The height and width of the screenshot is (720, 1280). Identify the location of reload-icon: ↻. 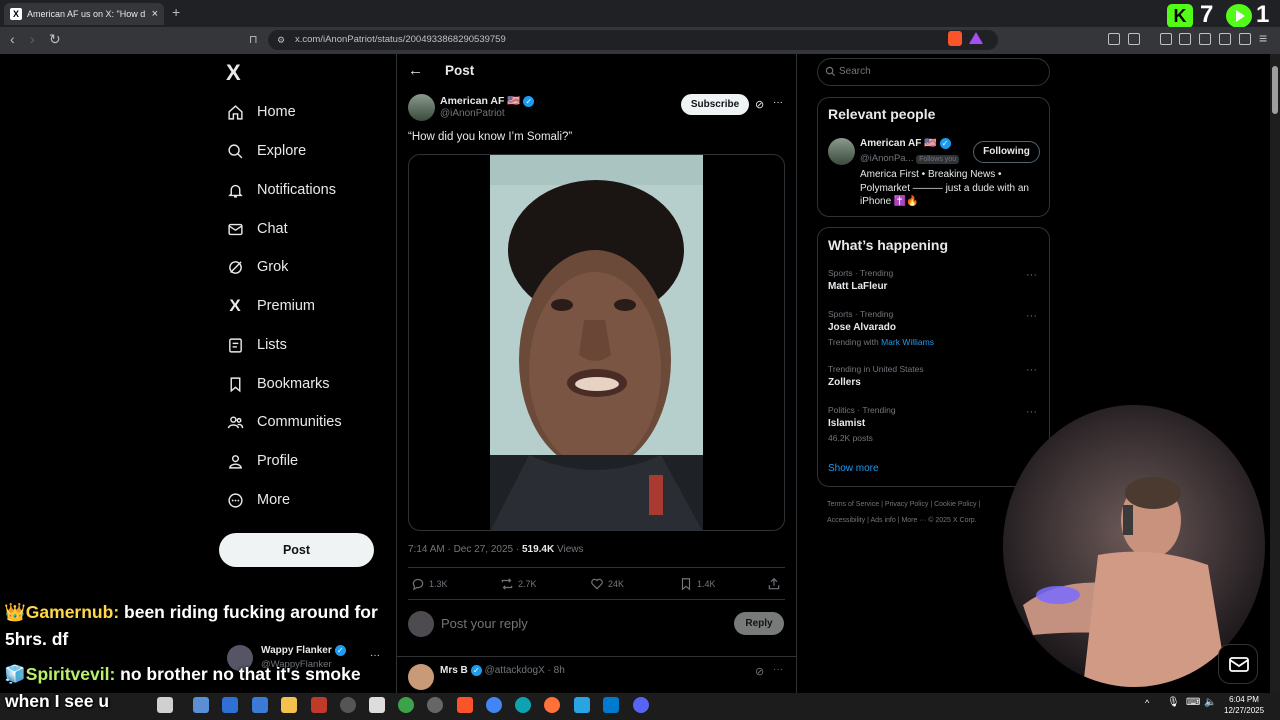
(55, 39).